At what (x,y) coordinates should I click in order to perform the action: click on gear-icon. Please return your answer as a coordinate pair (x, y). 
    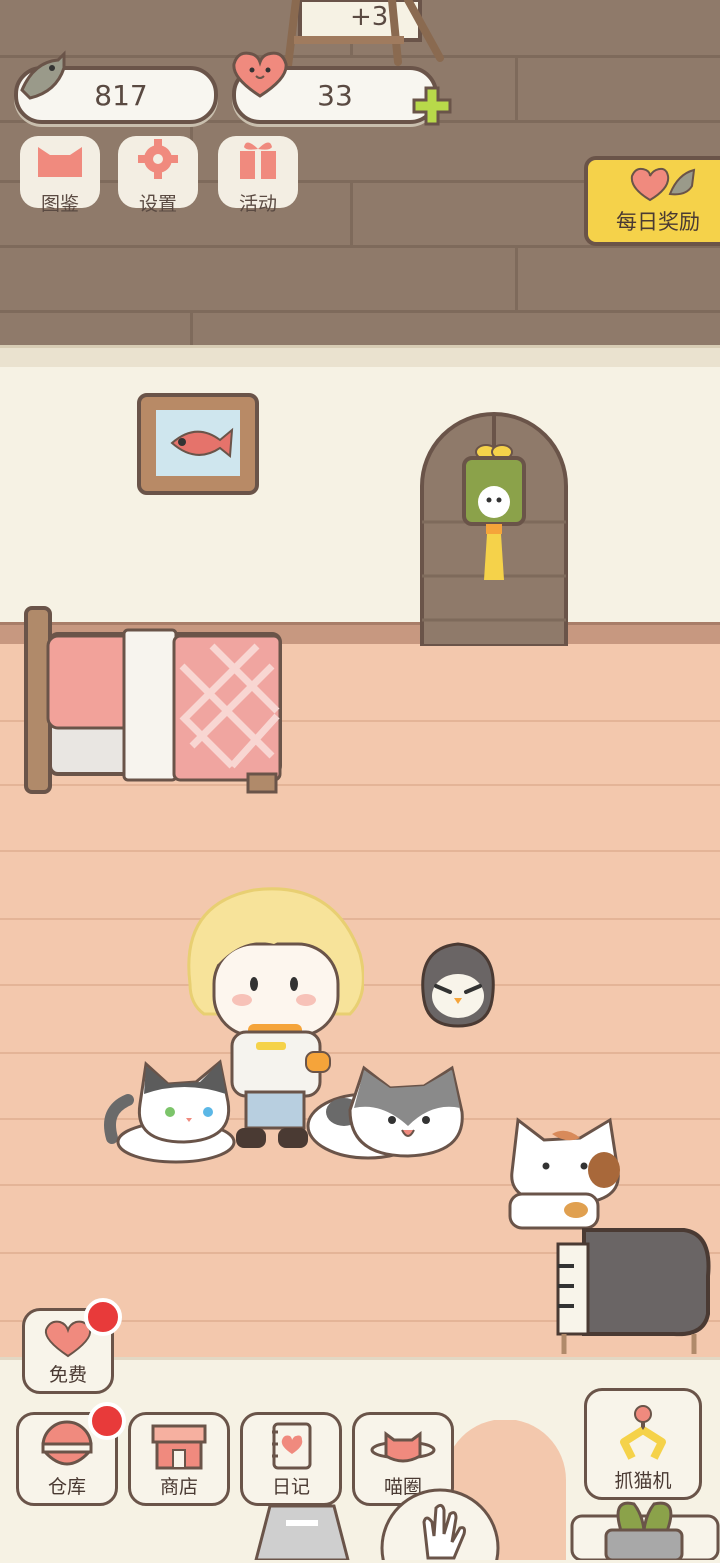
    Looking at the image, I should click on (158, 159).